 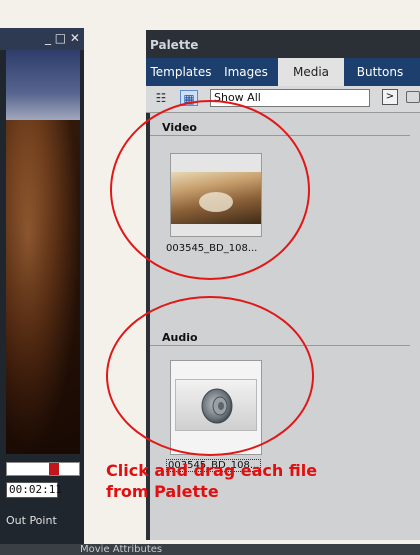 I want to click on audio-highlight-circle, so click(x=210, y=376).